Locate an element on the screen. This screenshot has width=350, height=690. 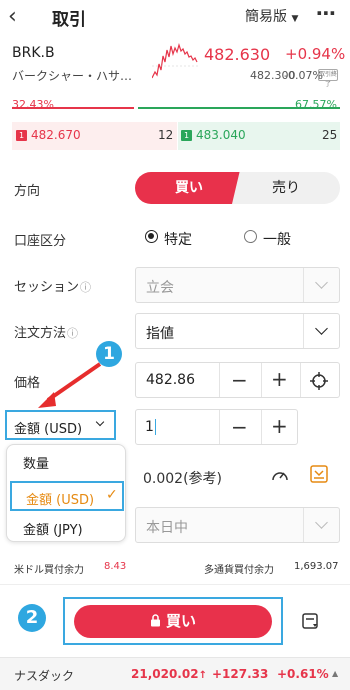
amount-type-dropdown: 数量 金額 (USD) ✓ 金額 (JPY) is located at coordinates (66, 493).